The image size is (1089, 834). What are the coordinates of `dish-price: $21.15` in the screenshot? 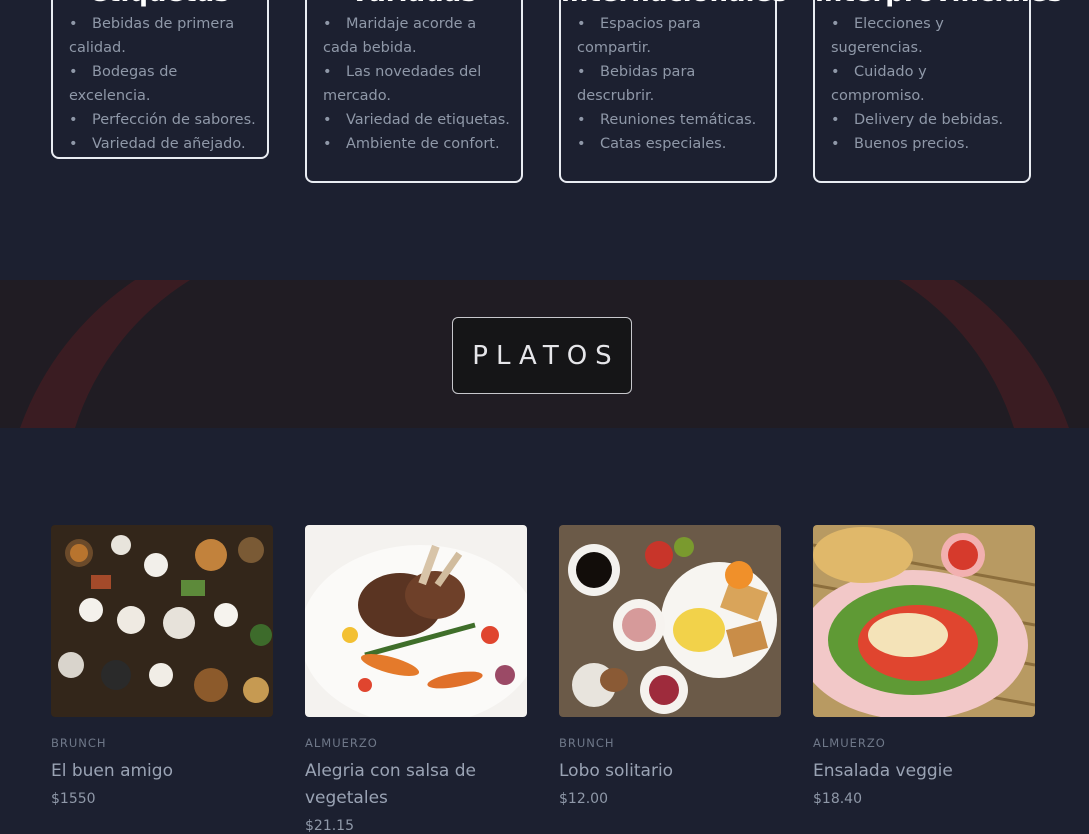 It's located at (329, 826).